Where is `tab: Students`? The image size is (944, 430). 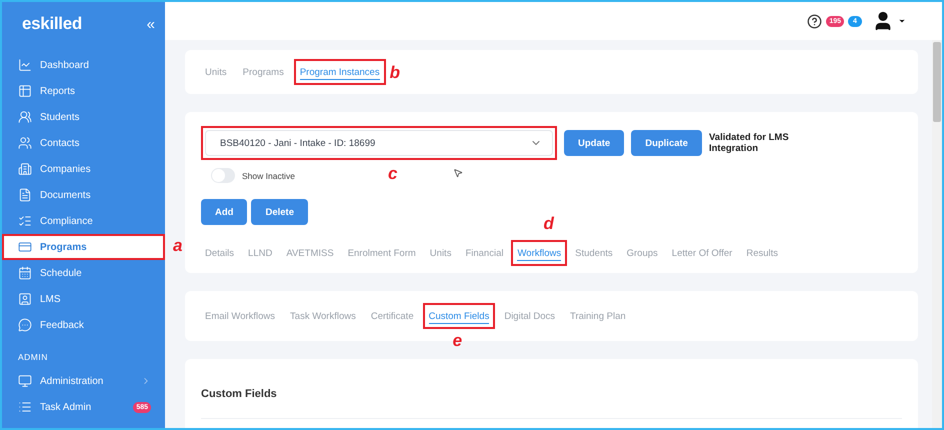 tab: Students is located at coordinates (594, 253).